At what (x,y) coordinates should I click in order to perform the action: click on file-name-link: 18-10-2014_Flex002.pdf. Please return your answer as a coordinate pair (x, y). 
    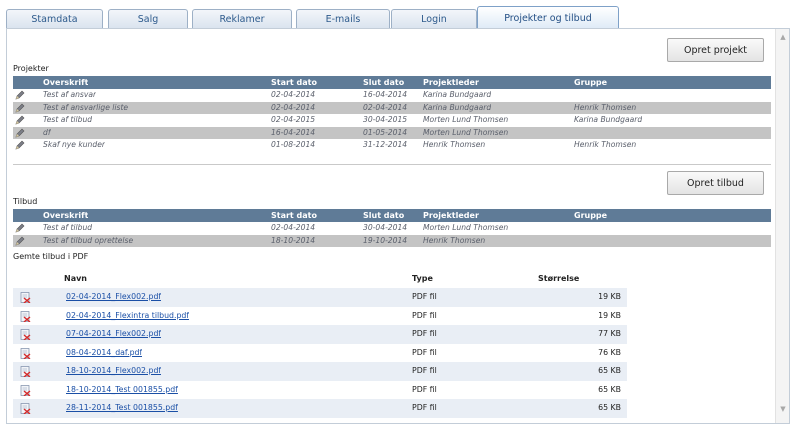
    Looking at the image, I should click on (113, 371).